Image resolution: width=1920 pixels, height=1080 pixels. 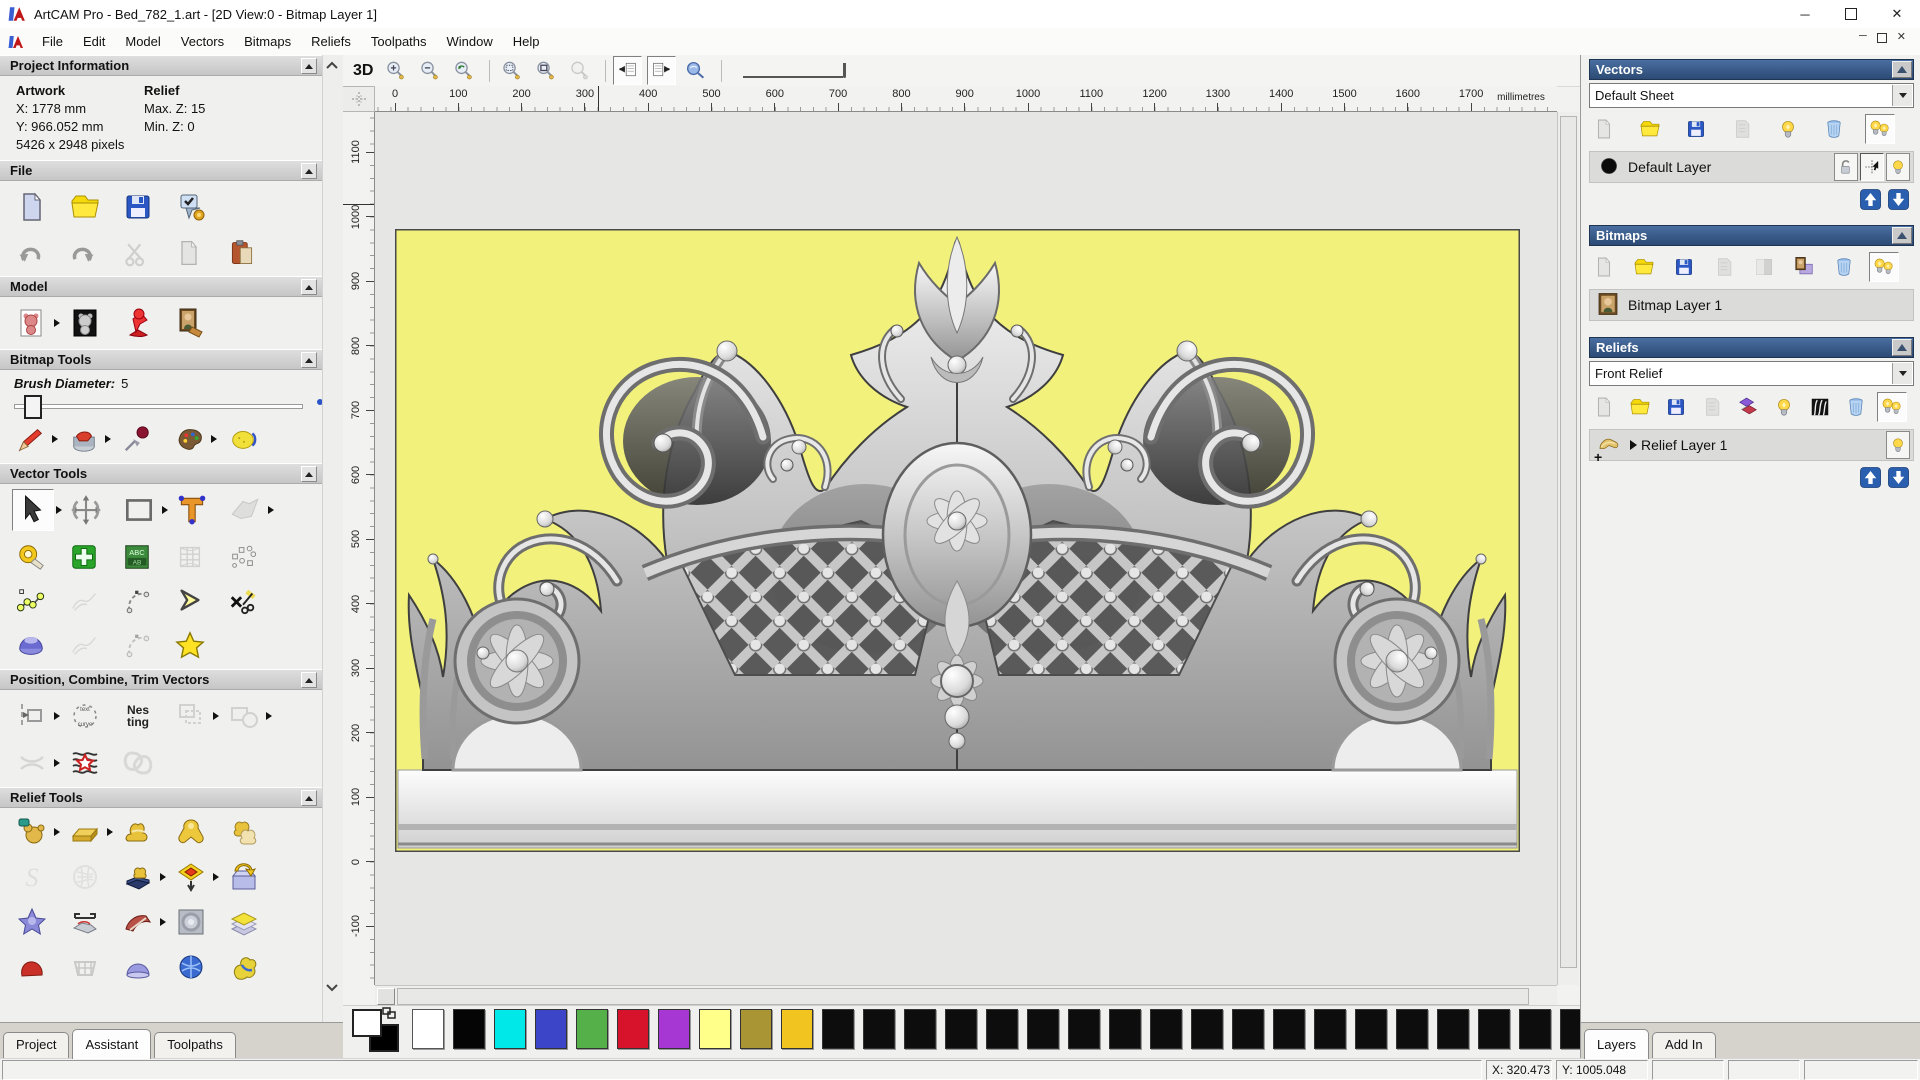 I want to click on merge-relief-layers-icon, so click(x=1712, y=407).